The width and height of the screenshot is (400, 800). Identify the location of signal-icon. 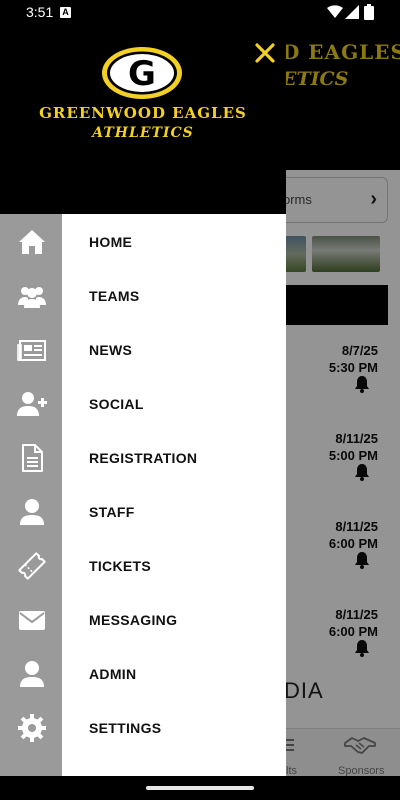
(352, 12).